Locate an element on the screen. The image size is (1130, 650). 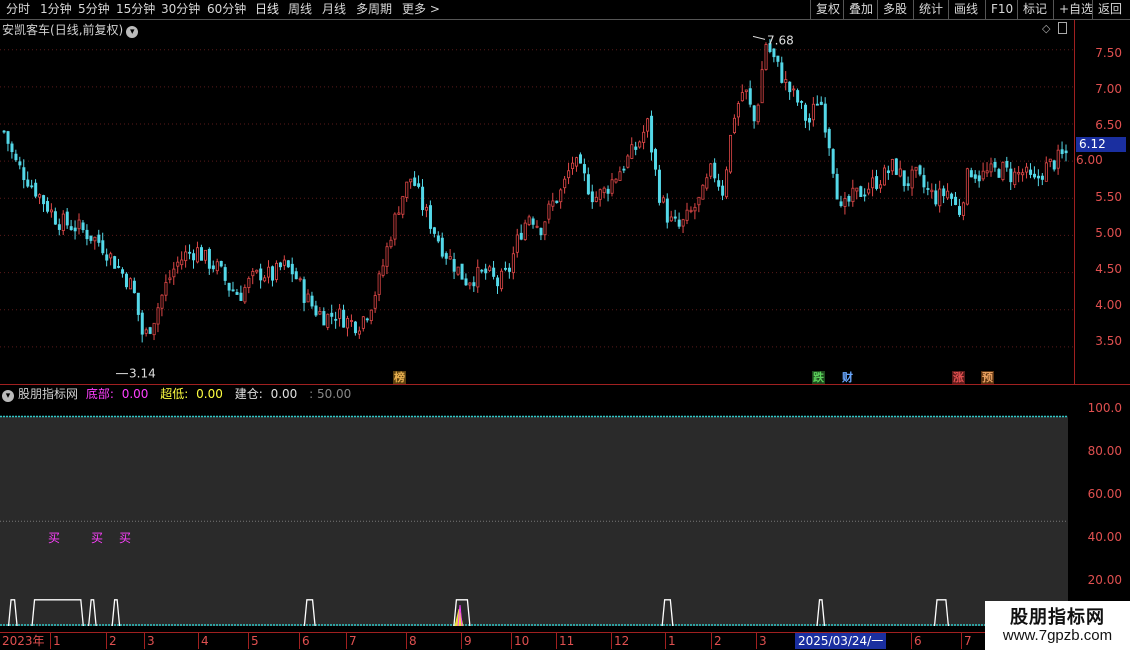
draw-line-button: 画线 is located at coordinates (965, 10).